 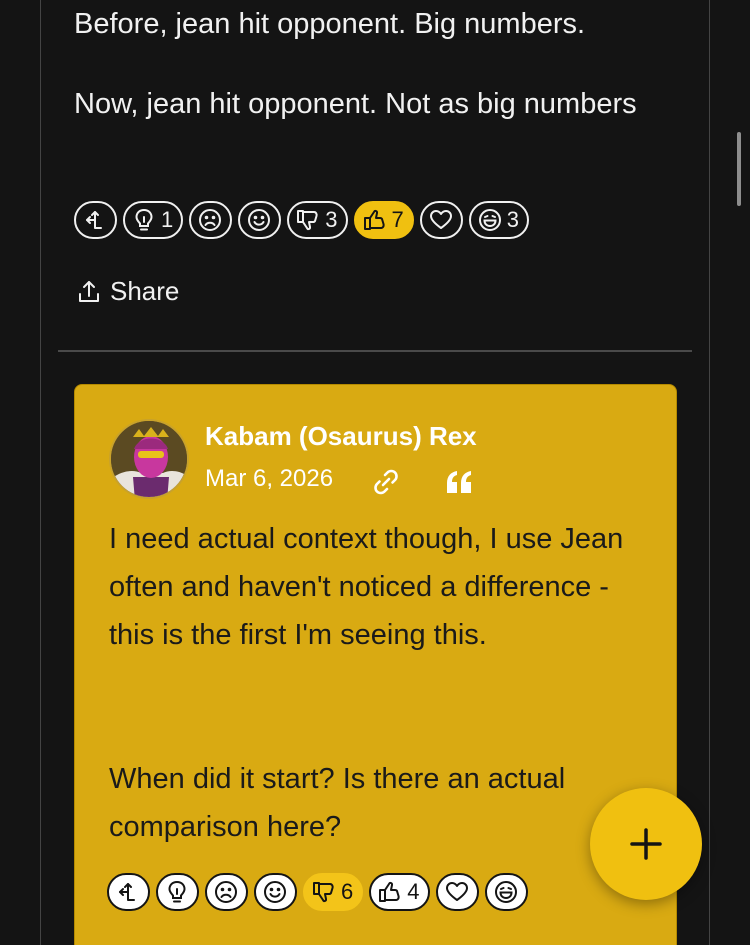 What do you see at coordinates (413, 891) in the screenshot?
I see `reaction-count: 4` at bounding box center [413, 891].